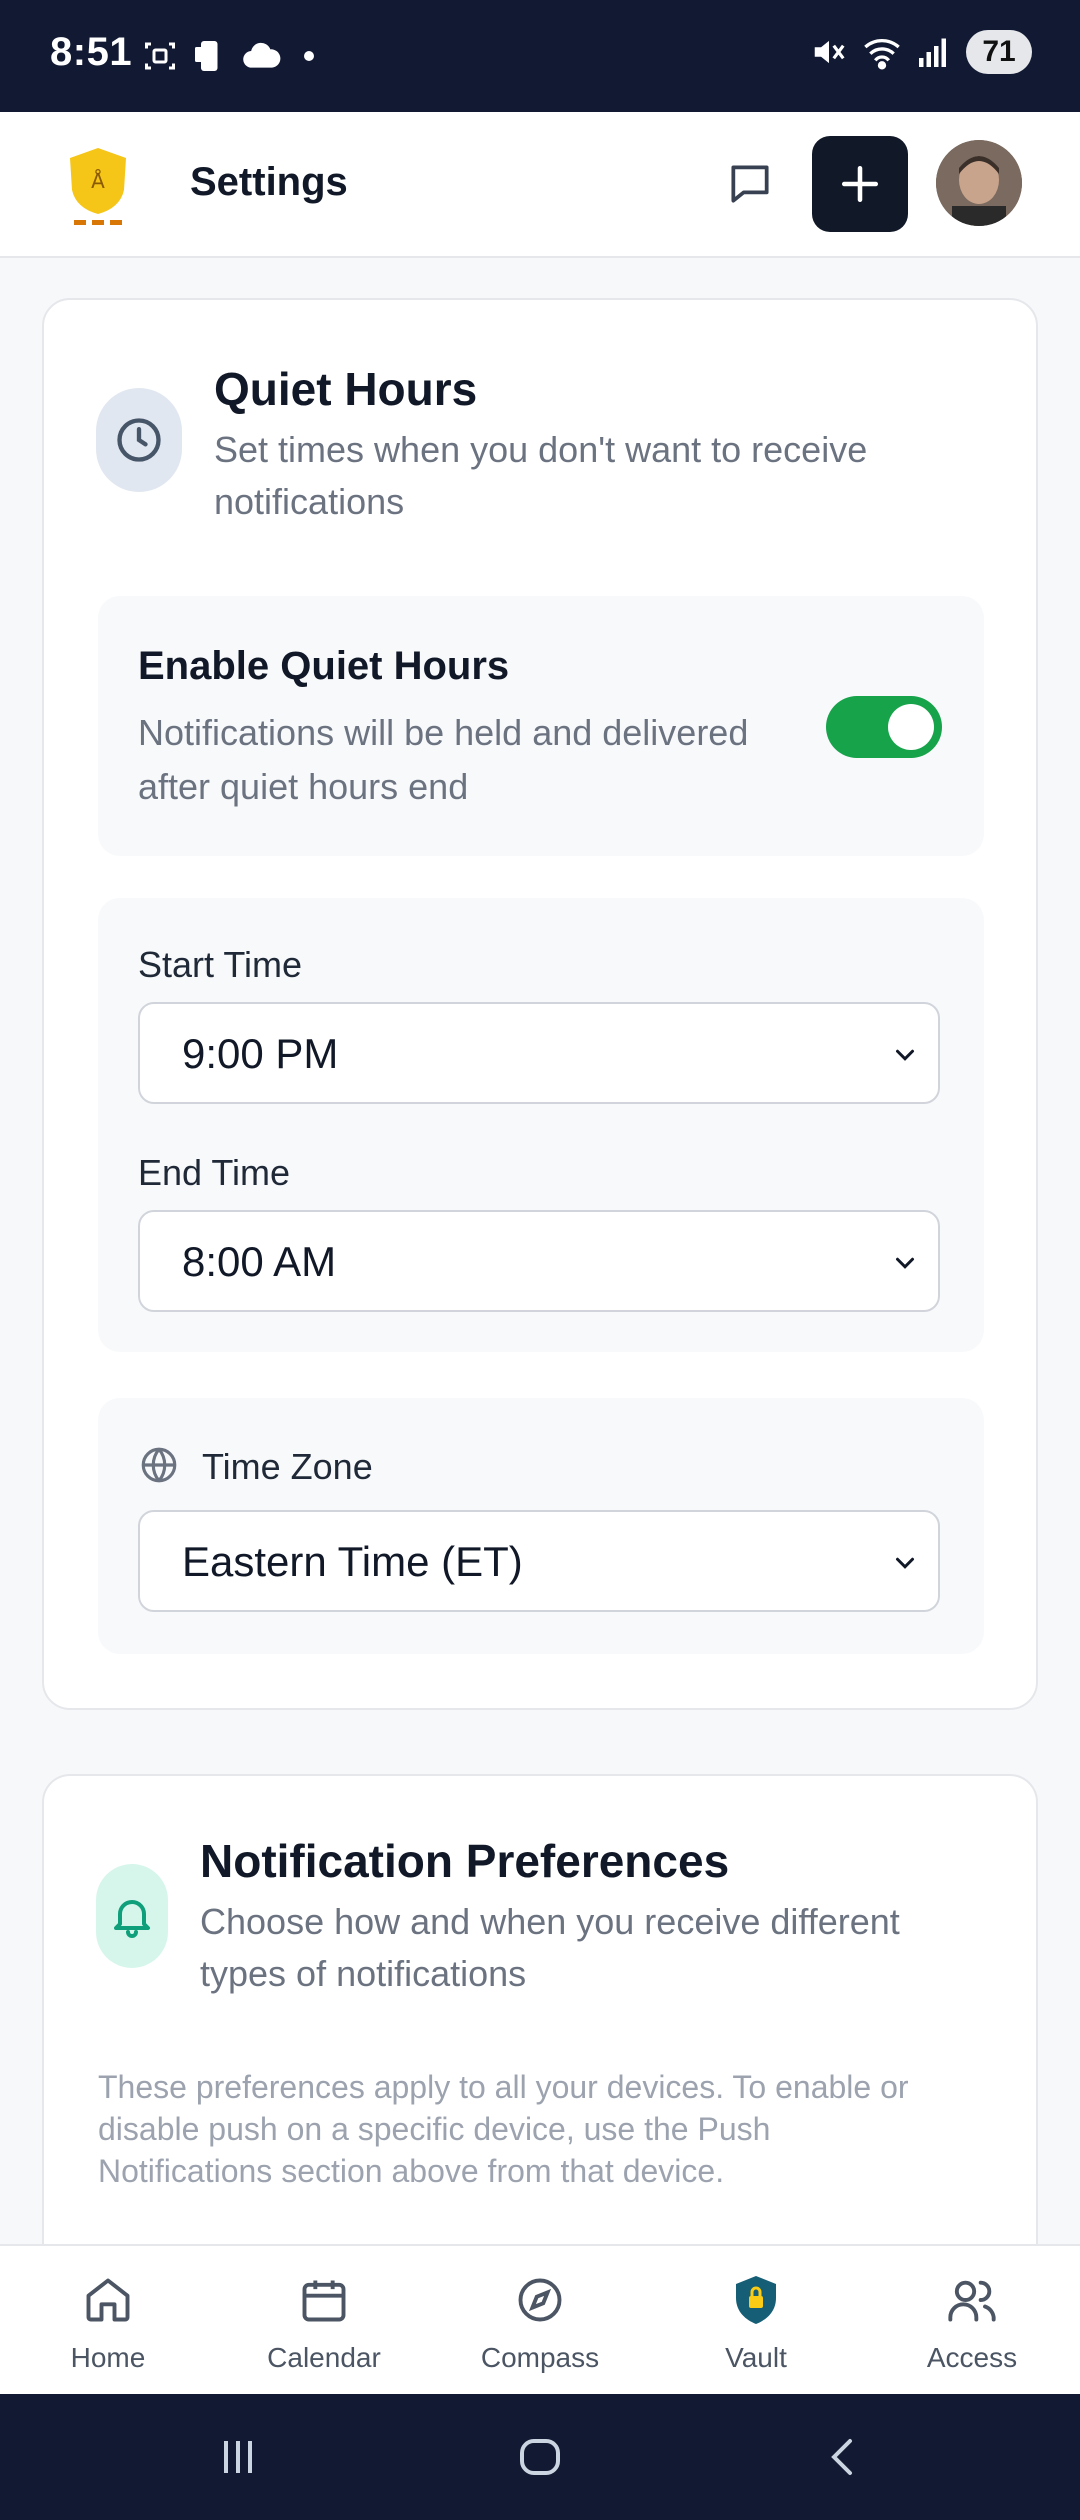 This screenshot has width=1080, height=2520. Describe the element at coordinates (972, 2301) in the screenshot. I see `users-icon` at that location.